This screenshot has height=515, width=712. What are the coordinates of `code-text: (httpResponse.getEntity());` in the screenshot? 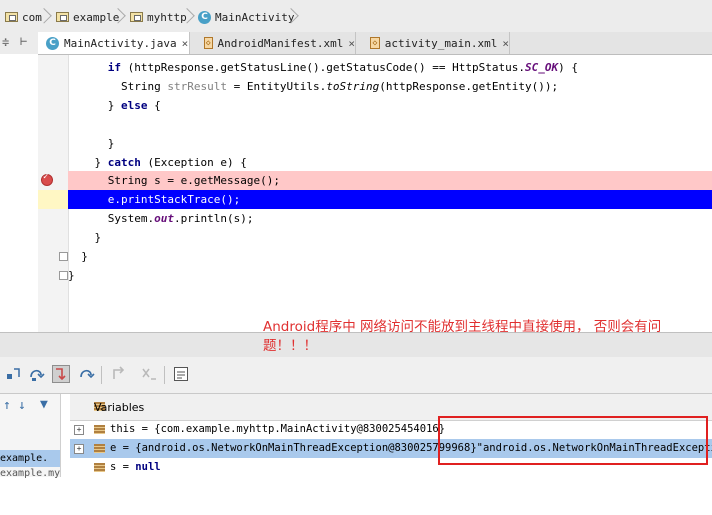 It's located at (469, 86).